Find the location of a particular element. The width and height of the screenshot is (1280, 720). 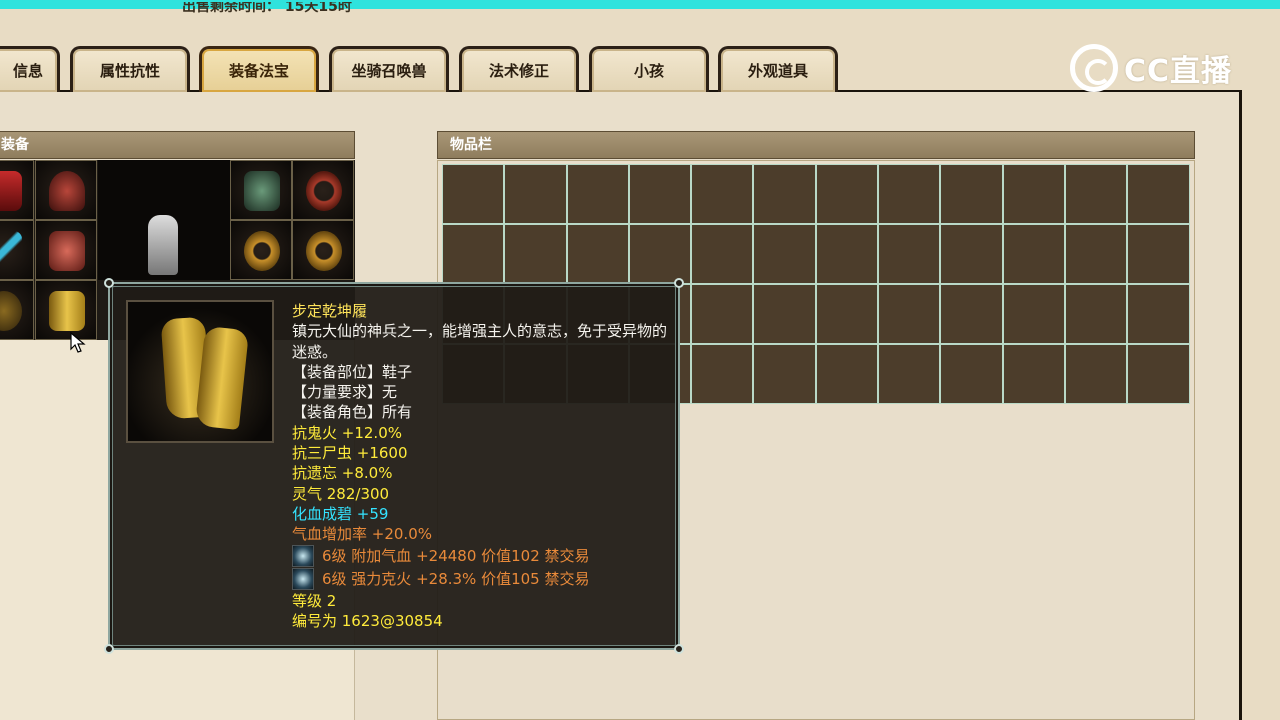

gem-row: 6级 附加气血 +24480 价值102 禁交易 is located at coordinates (484, 556).